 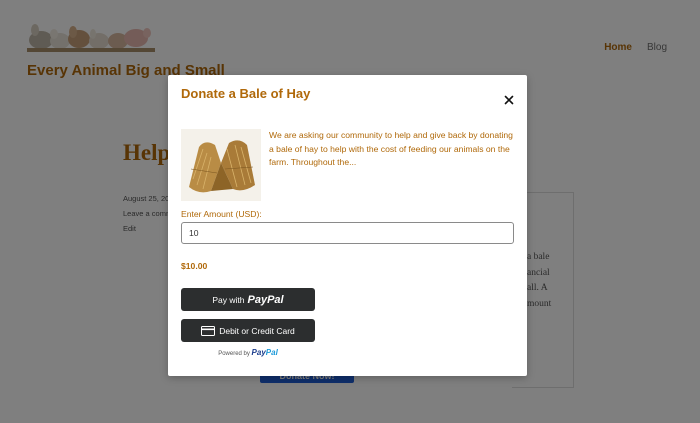 What do you see at coordinates (258, 352) in the screenshot?
I see `paypal-logo-pay: Pay` at bounding box center [258, 352].